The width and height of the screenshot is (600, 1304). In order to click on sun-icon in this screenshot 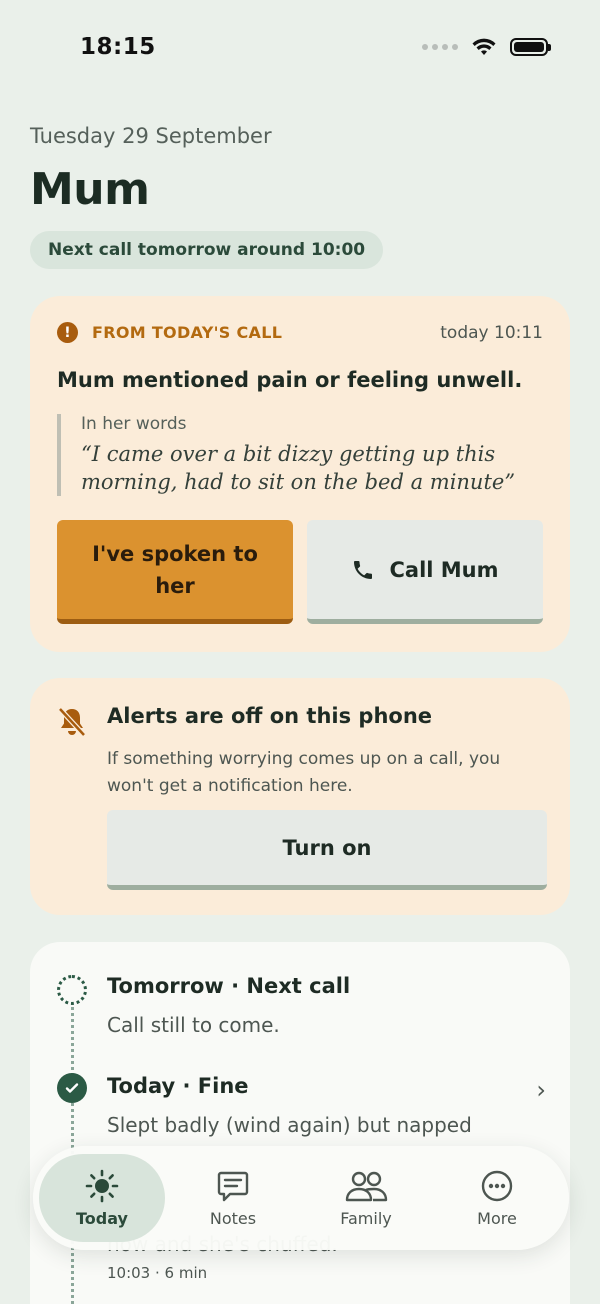, I will do `click(102, 1185)`.